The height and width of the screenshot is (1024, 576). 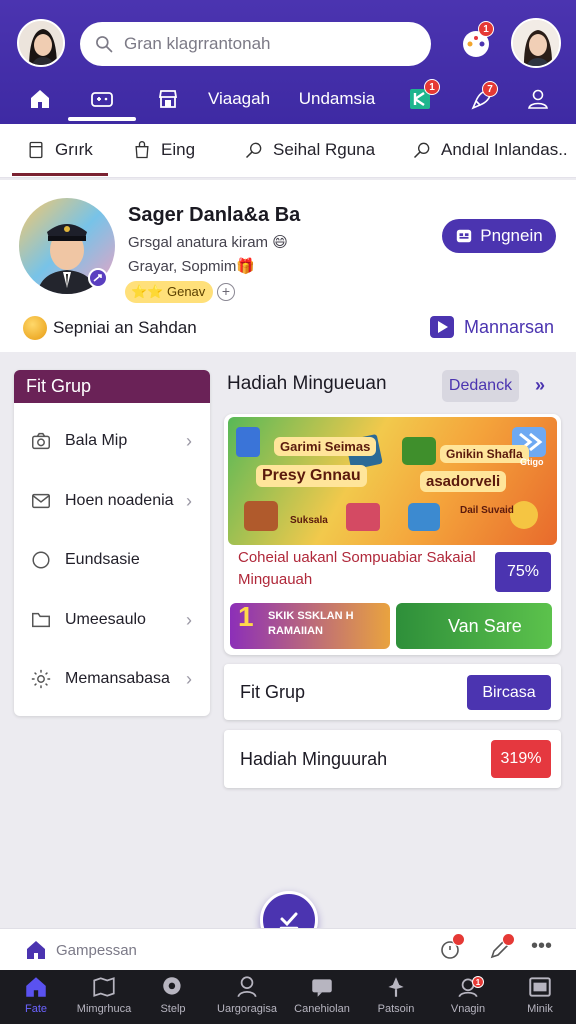 I want to click on side-menu-item-bala-mip: Bala Mip ›, so click(x=112, y=441).